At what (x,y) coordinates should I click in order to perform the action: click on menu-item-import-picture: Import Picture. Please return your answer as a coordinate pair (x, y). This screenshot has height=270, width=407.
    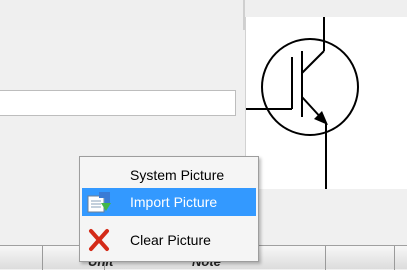
    Looking at the image, I should click on (169, 202).